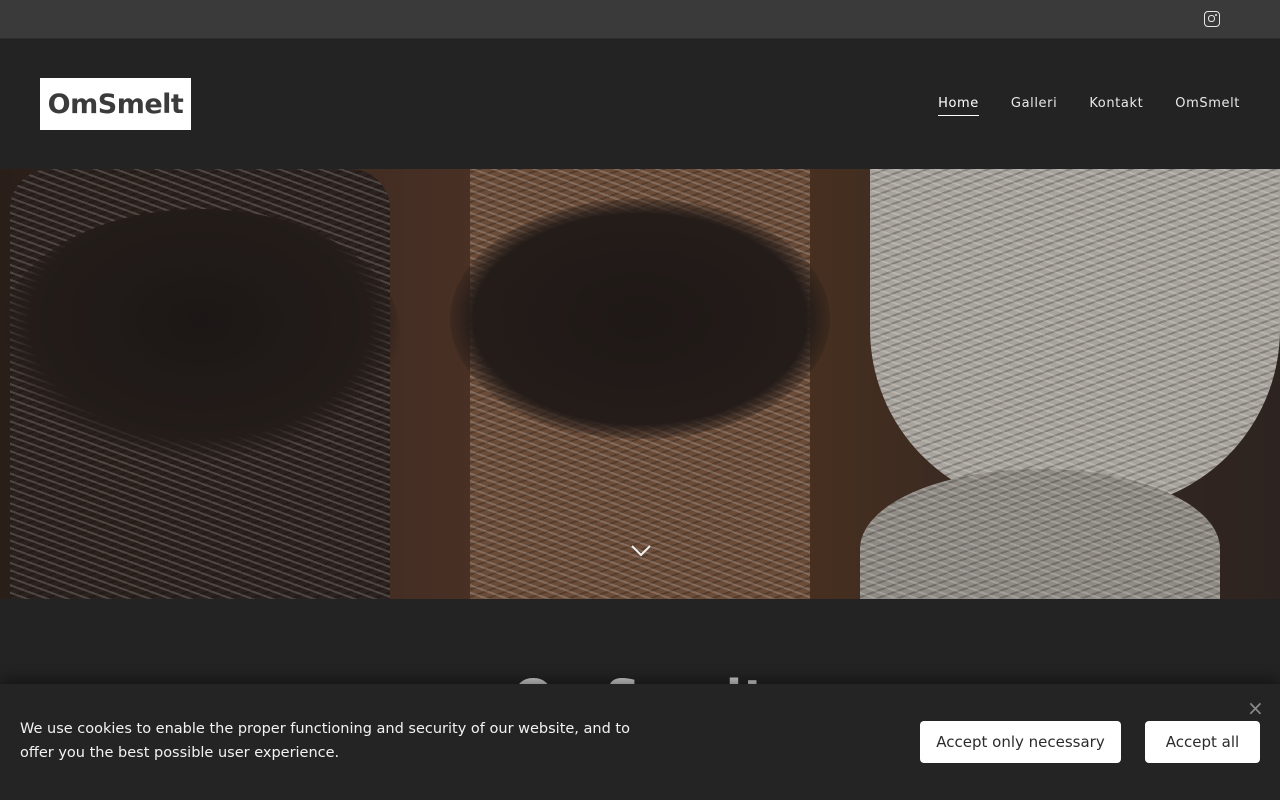 This screenshot has width=1280, height=800. I want to click on top-bar, so click(640, 19).